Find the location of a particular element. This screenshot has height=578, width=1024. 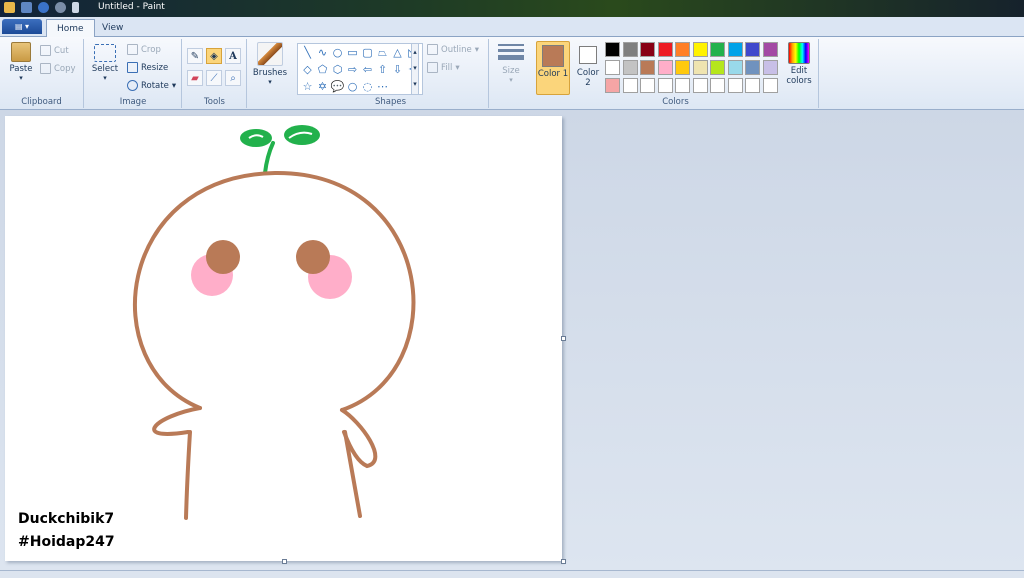

color2-button: Color 2 is located at coordinates (588, 64).